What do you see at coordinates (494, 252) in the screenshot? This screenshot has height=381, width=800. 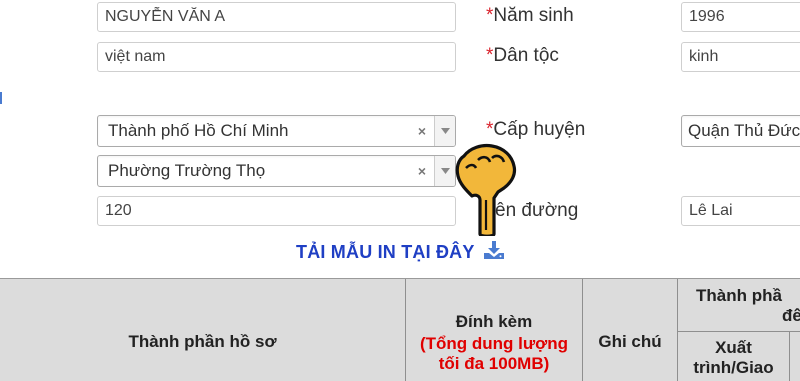 I see `download-icon` at bounding box center [494, 252].